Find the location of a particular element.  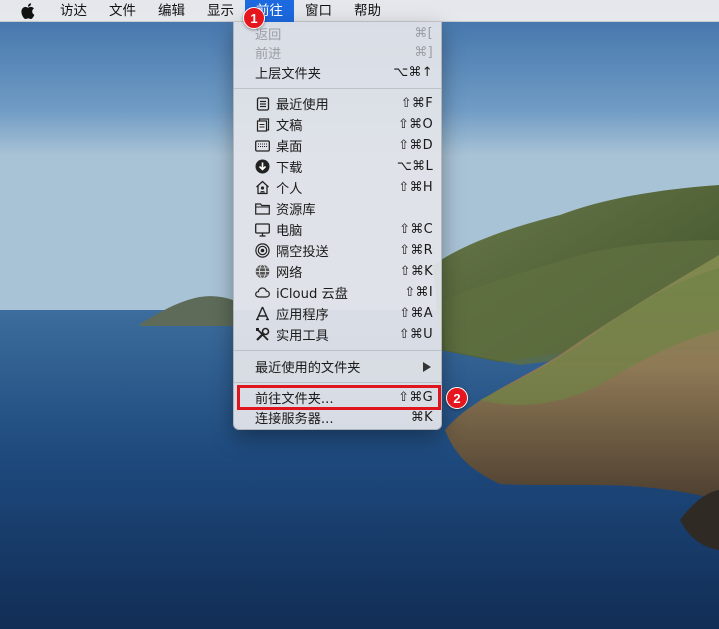

menu-item-home: 个人 ⇧⌘H is located at coordinates (337, 187).